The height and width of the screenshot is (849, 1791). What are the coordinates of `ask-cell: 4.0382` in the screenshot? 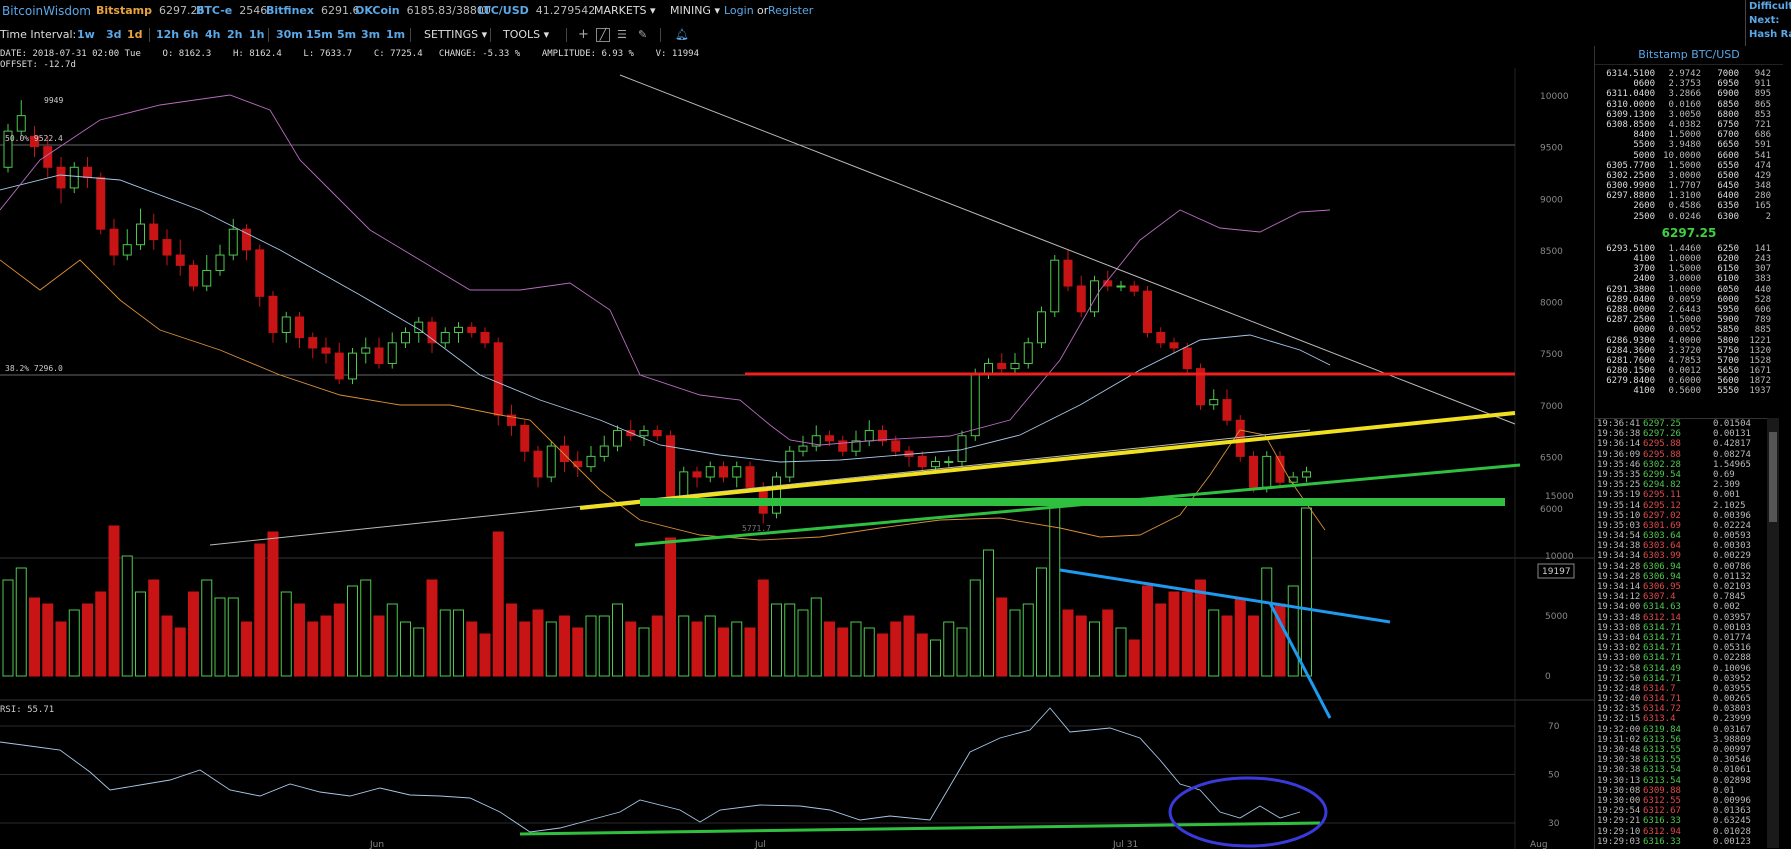 It's located at (1684, 124).